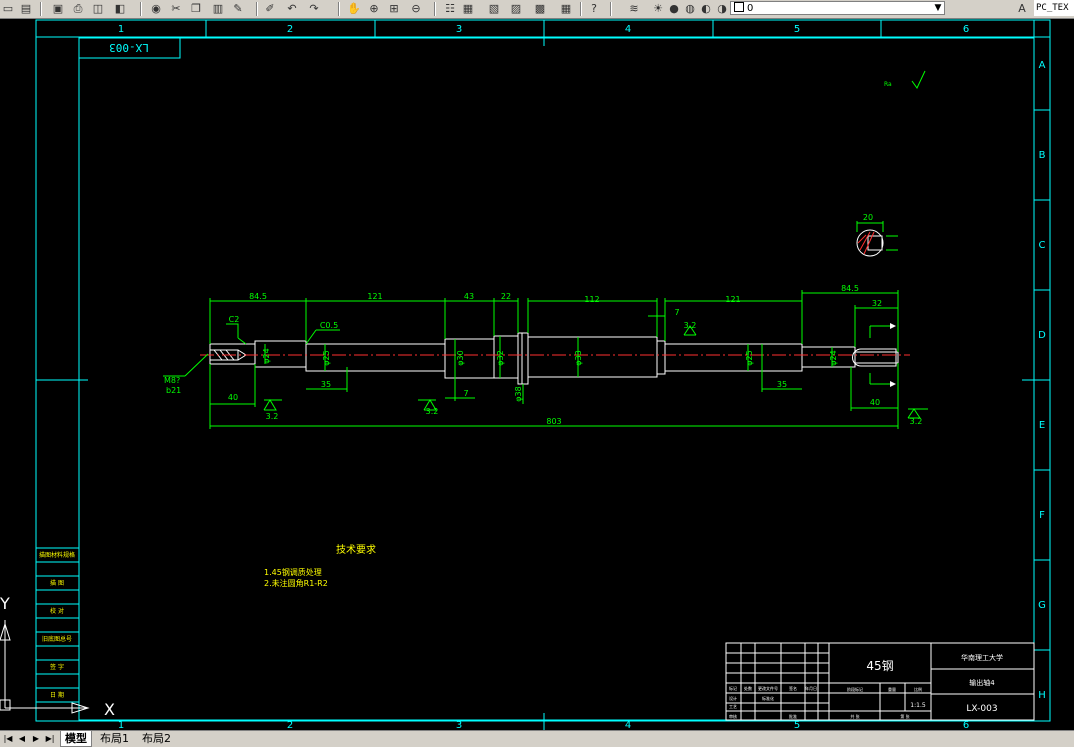 This screenshot has height=747, width=1074. What do you see at coordinates (518, 393) in the screenshot?
I see `dia-38: φ38` at bounding box center [518, 393].